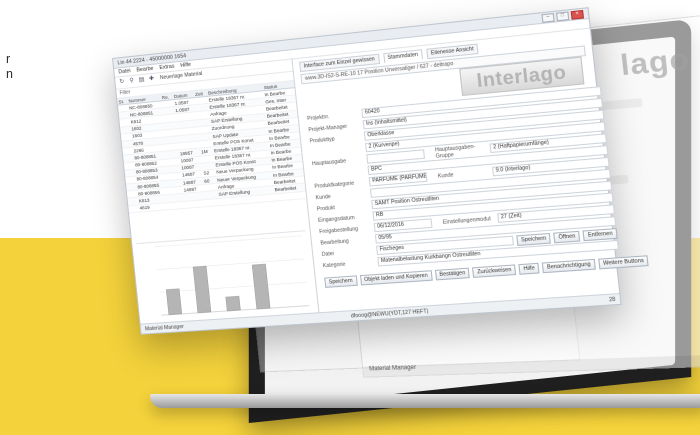  Describe the element at coordinates (655, 61) in the screenshot. I see `ghost-logo: lago` at that location.